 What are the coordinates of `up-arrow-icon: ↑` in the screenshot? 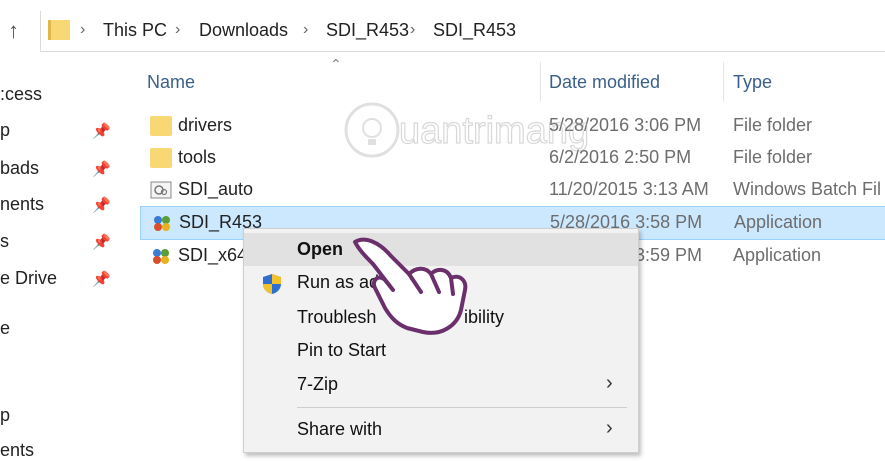 It's located at (13, 31).